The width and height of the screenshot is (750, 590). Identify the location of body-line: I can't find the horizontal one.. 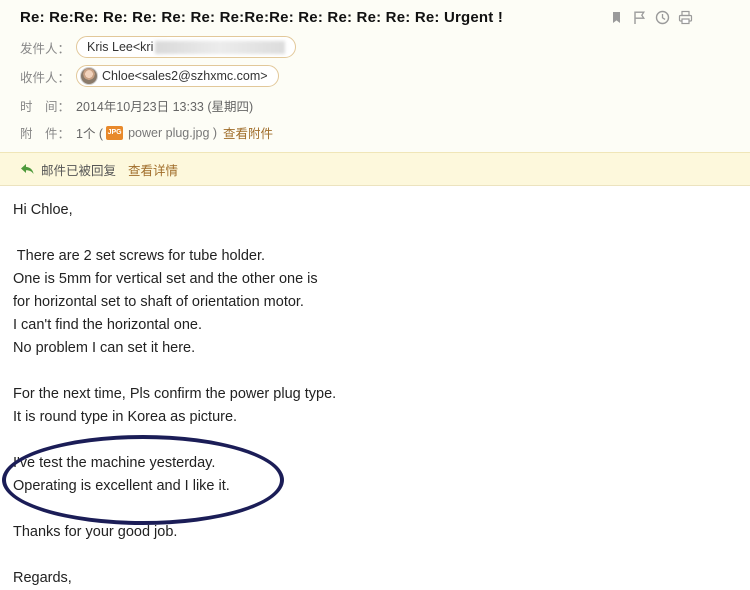
(107, 325).